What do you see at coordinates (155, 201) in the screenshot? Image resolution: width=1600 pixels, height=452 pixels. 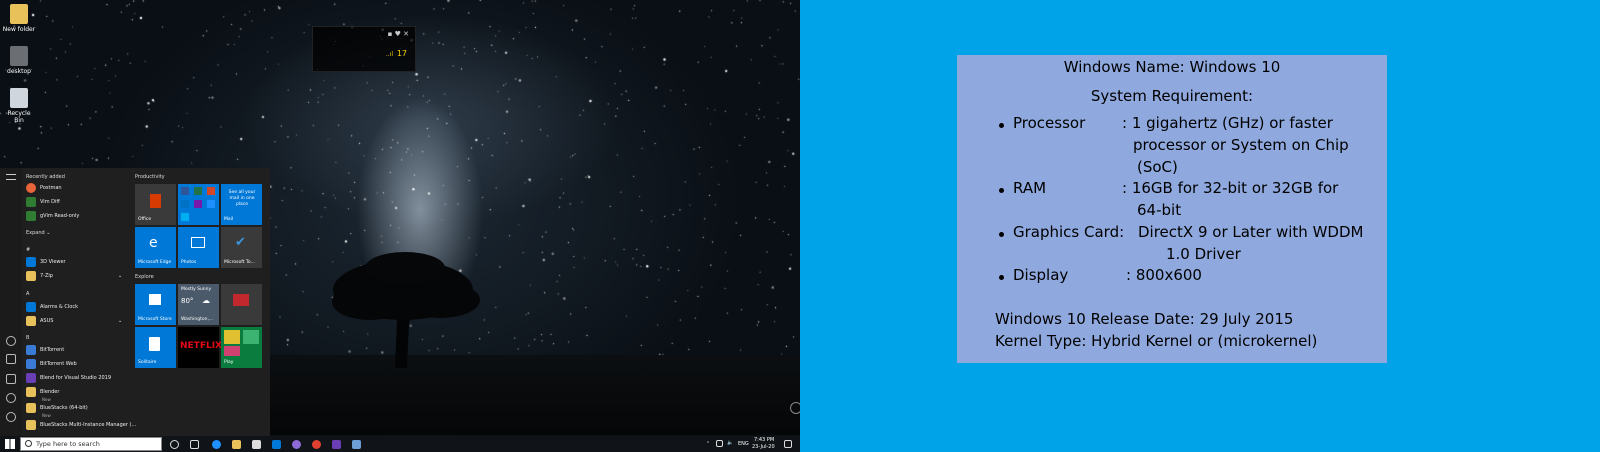 I see `office-icon` at bounding box center [155, 201].